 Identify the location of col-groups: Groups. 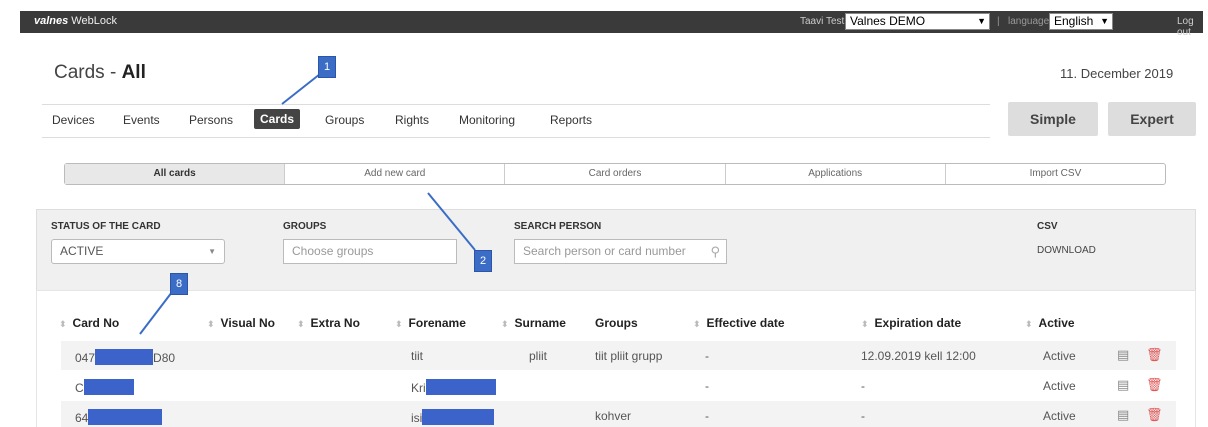
(616, 323).